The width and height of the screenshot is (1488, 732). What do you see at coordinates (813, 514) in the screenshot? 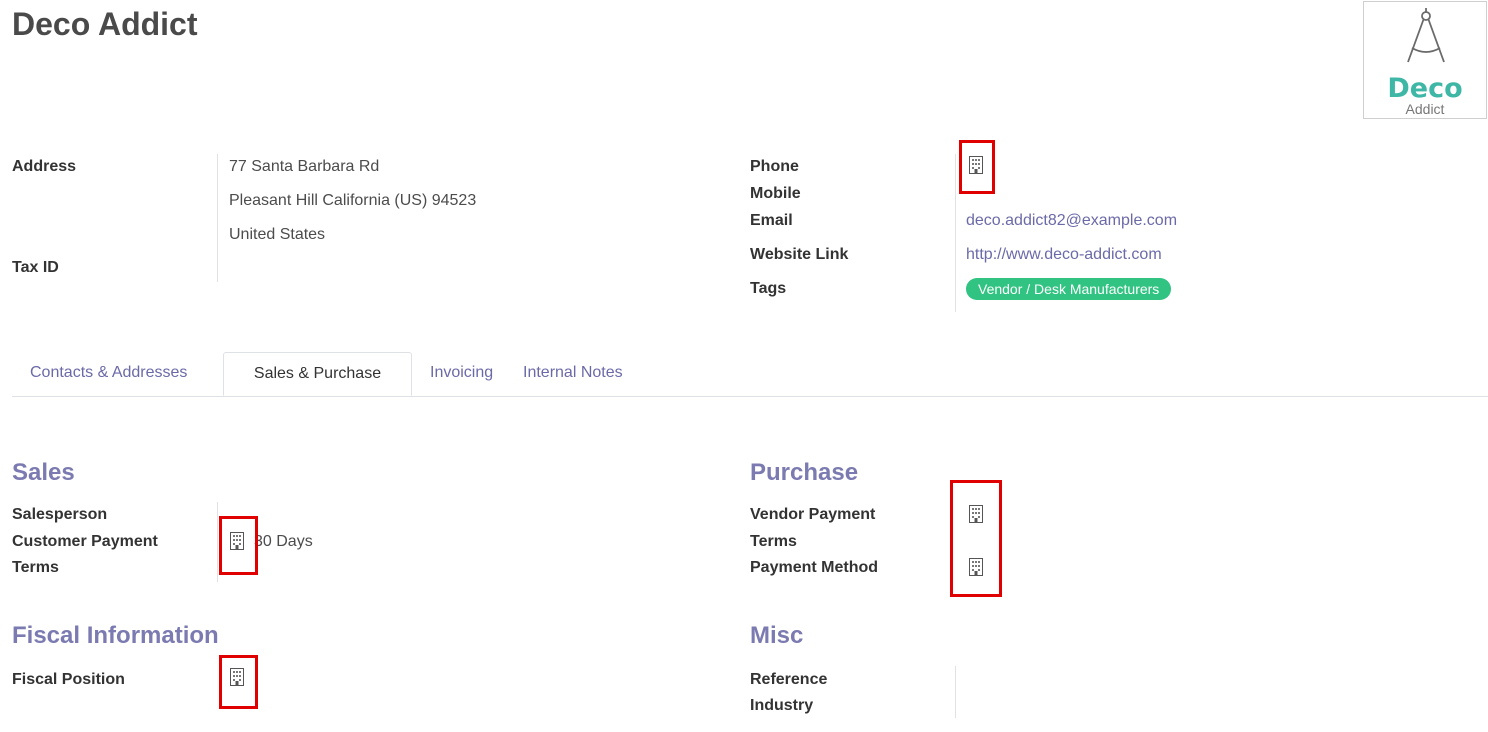
I see `vendor-payment-terms-label: Vendor Payment` at bounding box center [813, 514].